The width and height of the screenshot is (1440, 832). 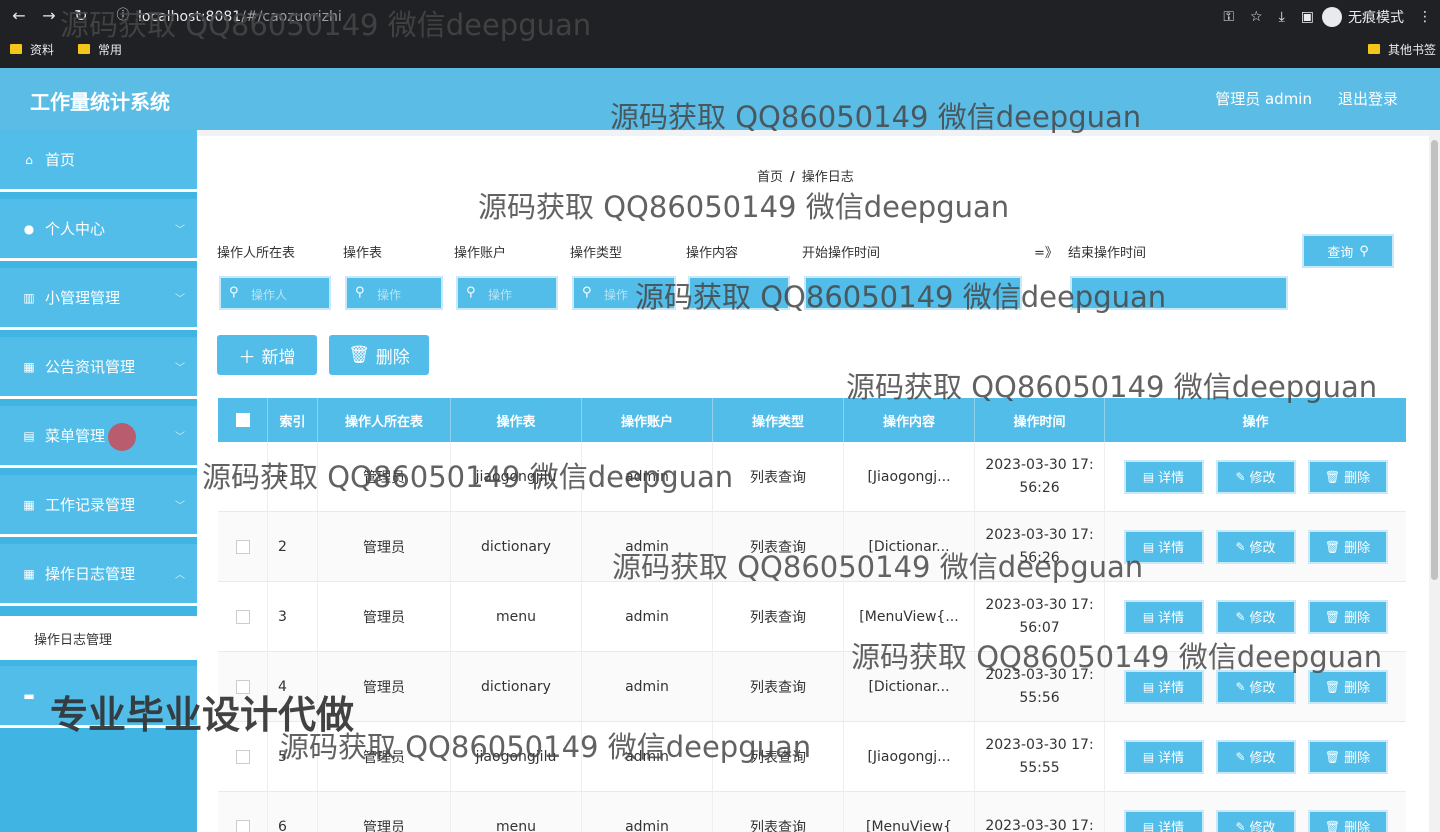 I want to click on menu-dots-icon: ⋮, so click(x=1425, y=17).